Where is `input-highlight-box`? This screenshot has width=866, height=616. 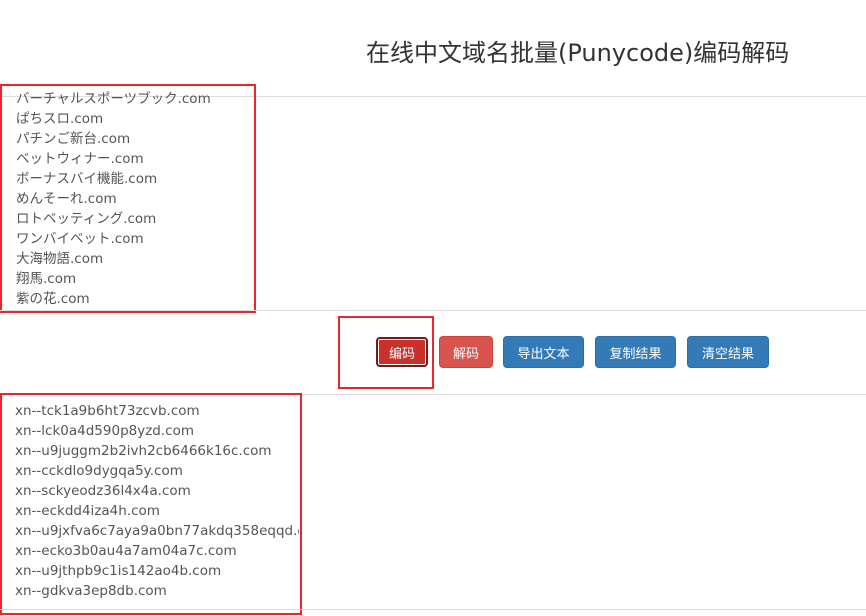 input-highlight-box is located at coordinates (128, 198).